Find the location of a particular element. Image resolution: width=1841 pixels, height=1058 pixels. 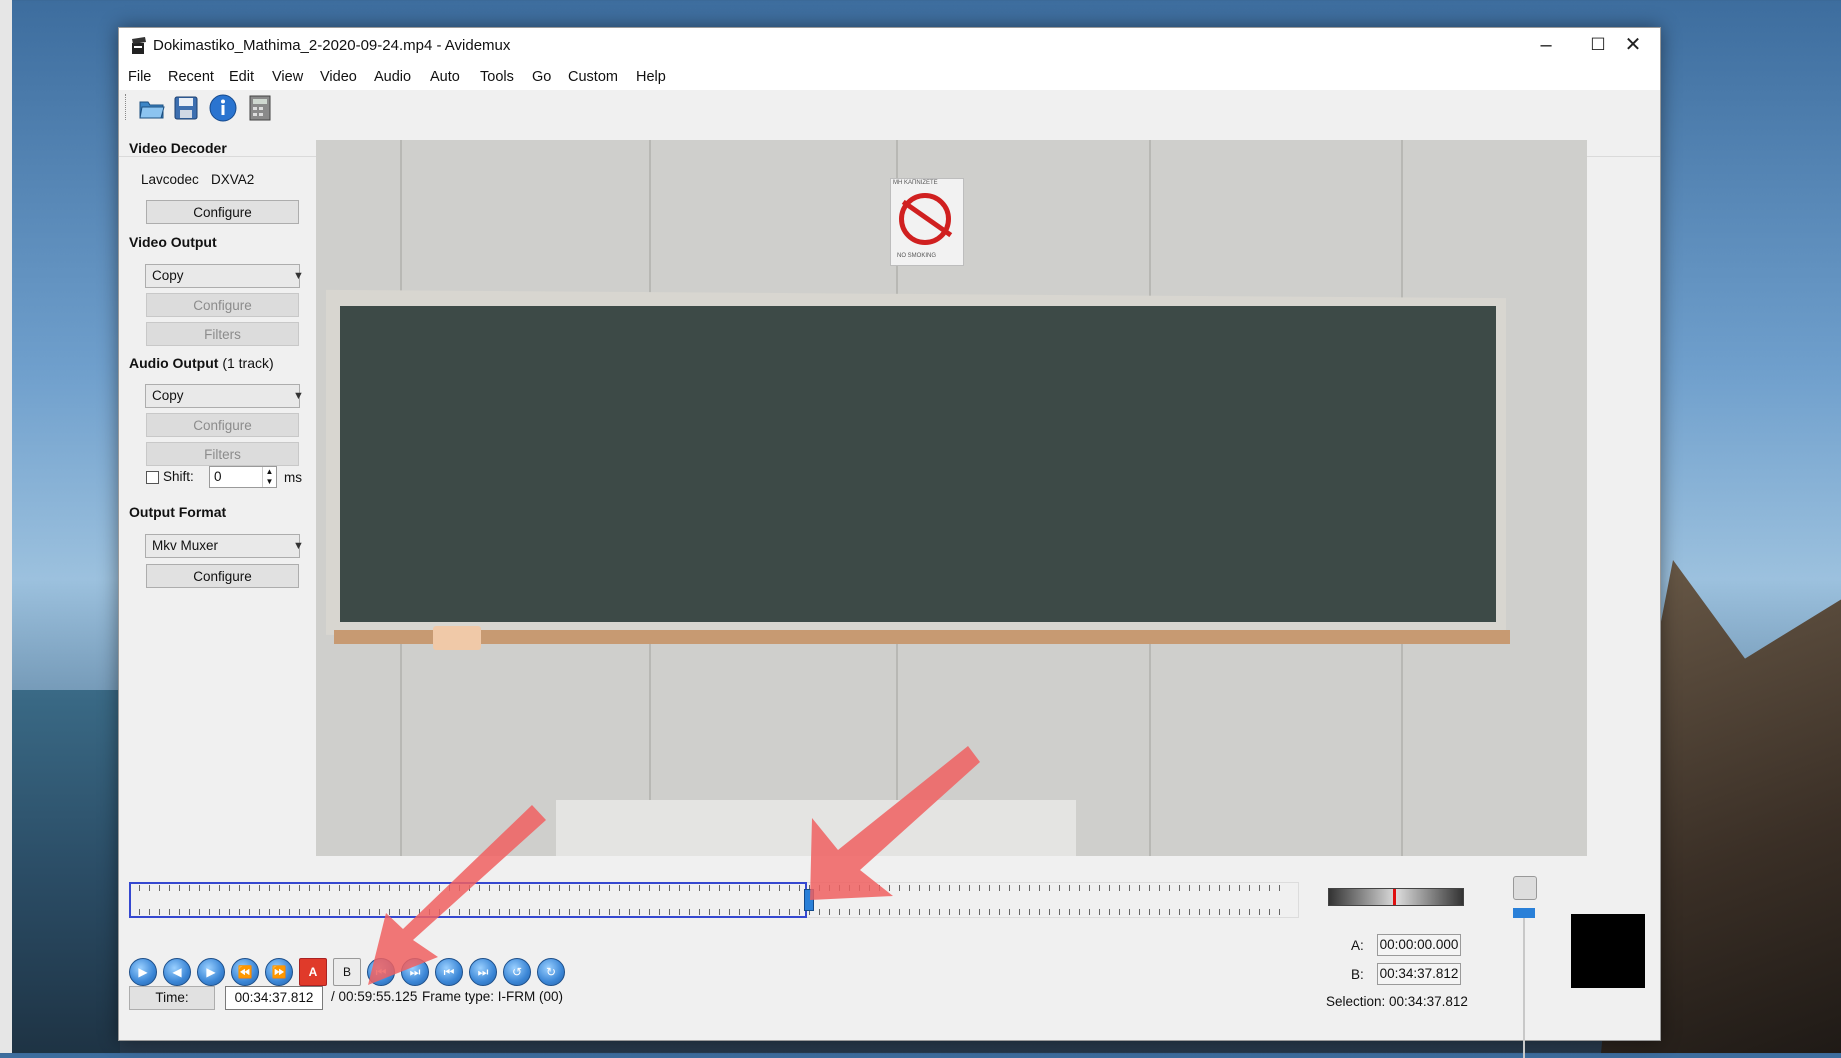

annotation-arrow-right is located at coordinates (895, 823).